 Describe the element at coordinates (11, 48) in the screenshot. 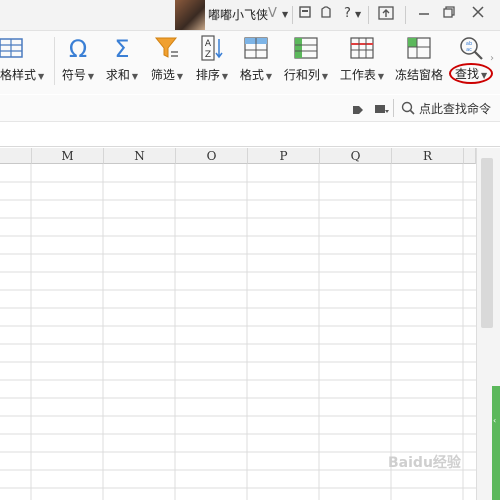

I see `cell-style-icon` at that location.